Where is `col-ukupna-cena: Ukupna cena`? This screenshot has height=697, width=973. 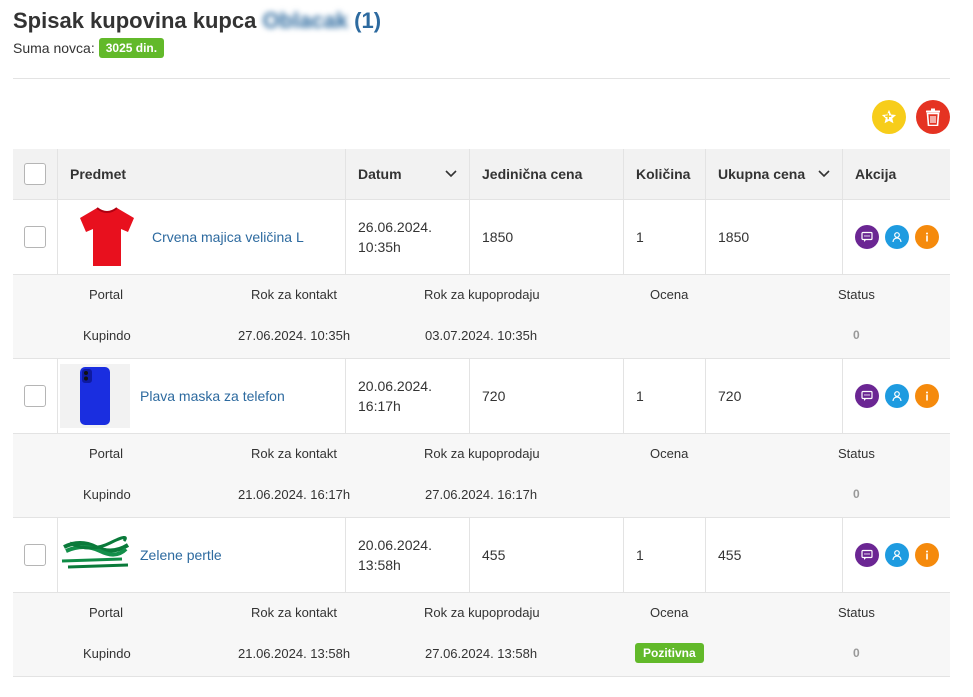 col-ukupna-cena: Ukupna cena is located at coordinates (774, 174).